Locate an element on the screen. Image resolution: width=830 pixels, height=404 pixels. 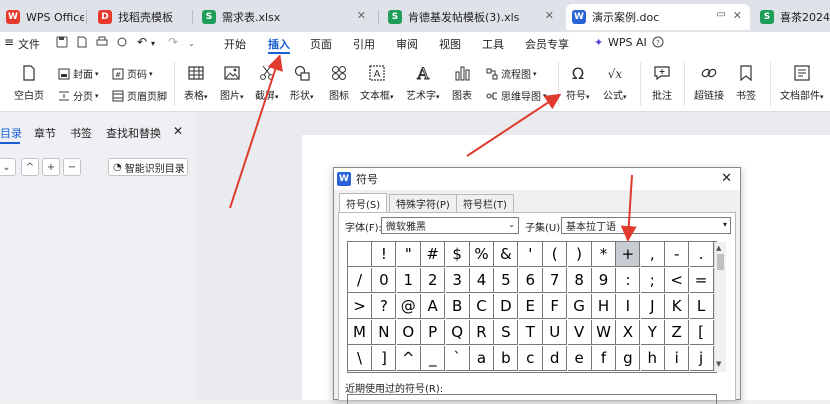
symbol-cell: . is located at coordinates (701, 254).